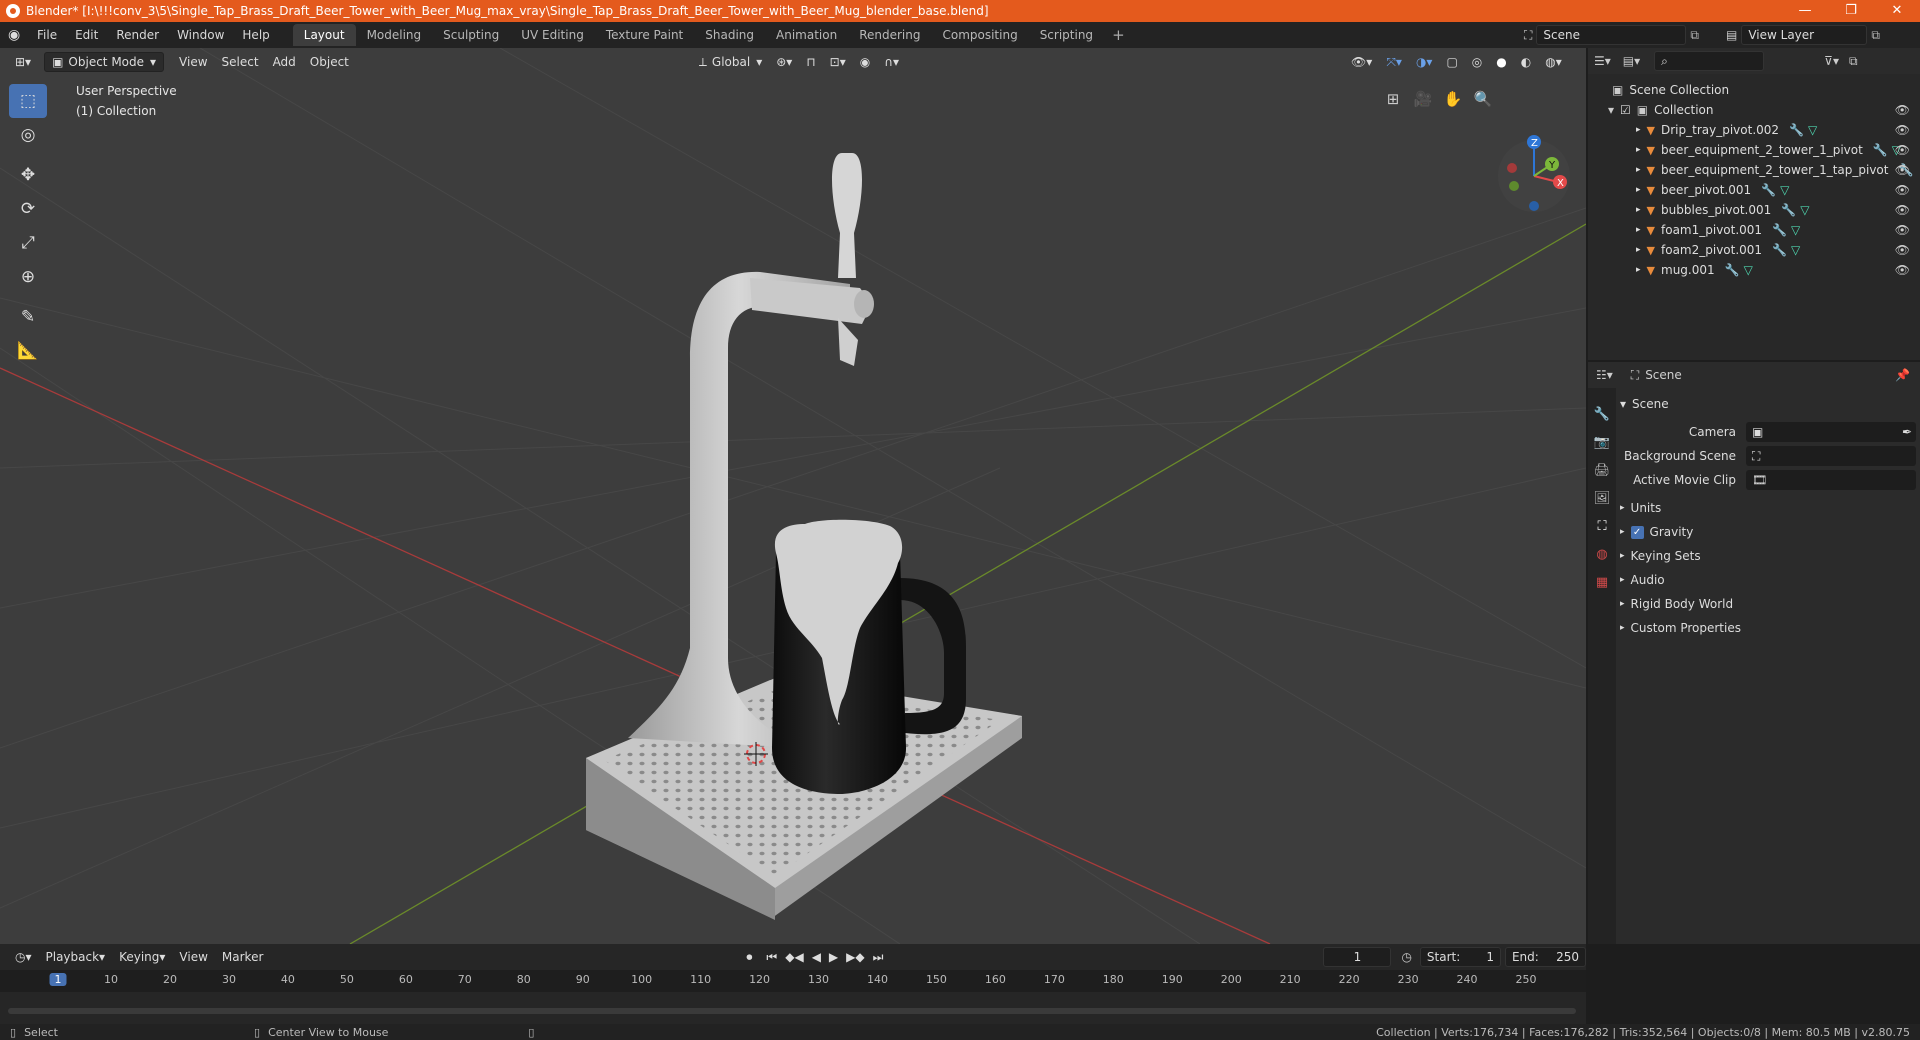 The height and width of the screenshot is (1040, 1920). I want to click on camera-field: ▣ ✒, so click(1831, 432).